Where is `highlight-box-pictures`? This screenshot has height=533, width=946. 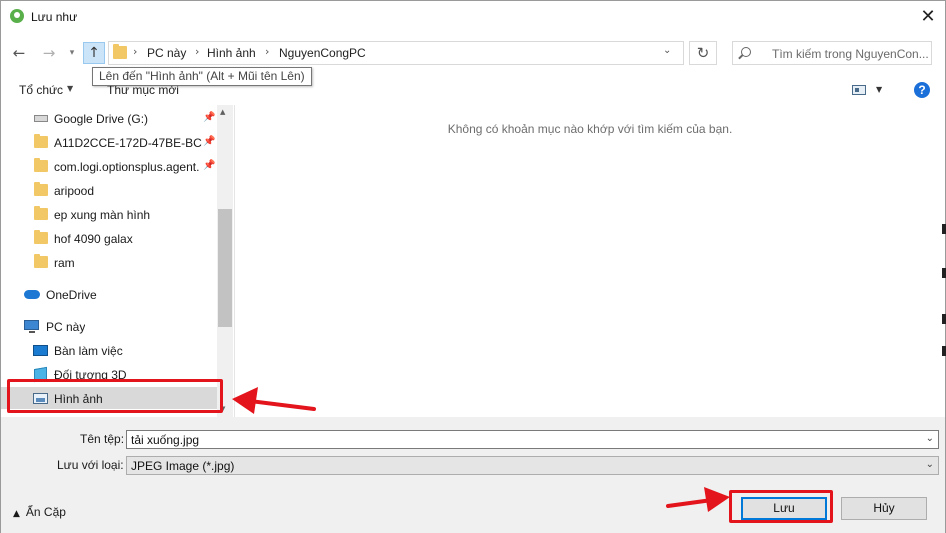 highlight-box-pictures is located at coordinates (115, 396).